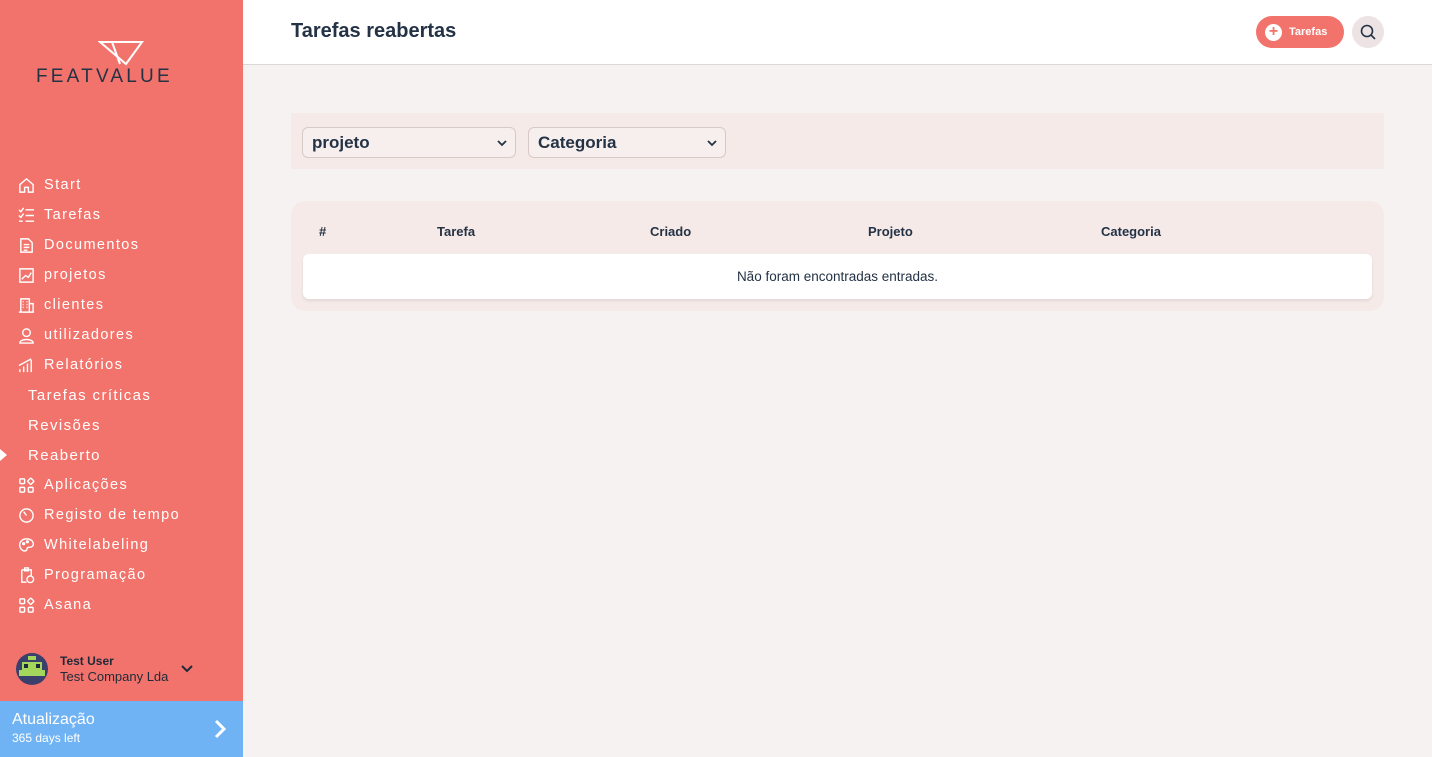 The image size is (1432, 757). I want to click on sidebar-item-label: Tarefas, so click(73, 215).